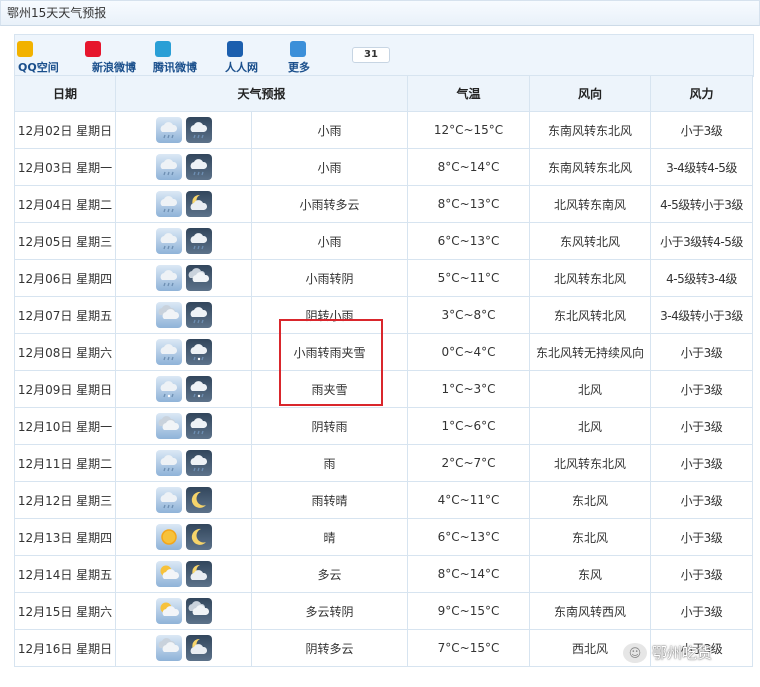  Describe the element at coordinates (590, 574) in the screenshot. I see `wind-direction-cell: 东风` at that location.